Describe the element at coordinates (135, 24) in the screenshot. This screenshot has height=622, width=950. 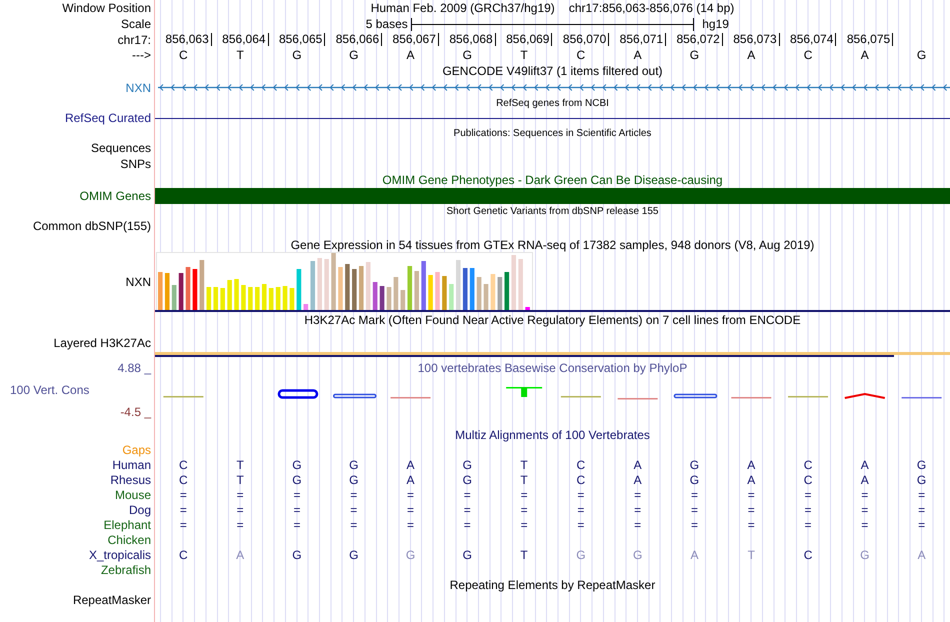
I see `row-label: Scale` at that location.